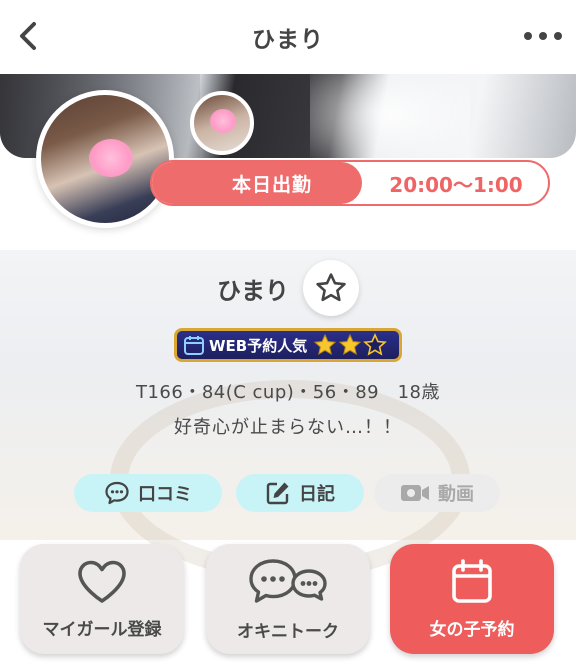 Image resolution: width=576 pixels, height=672 pixels. I want to click on my-girl-register-label: マイガール登録, so click(102, 629).